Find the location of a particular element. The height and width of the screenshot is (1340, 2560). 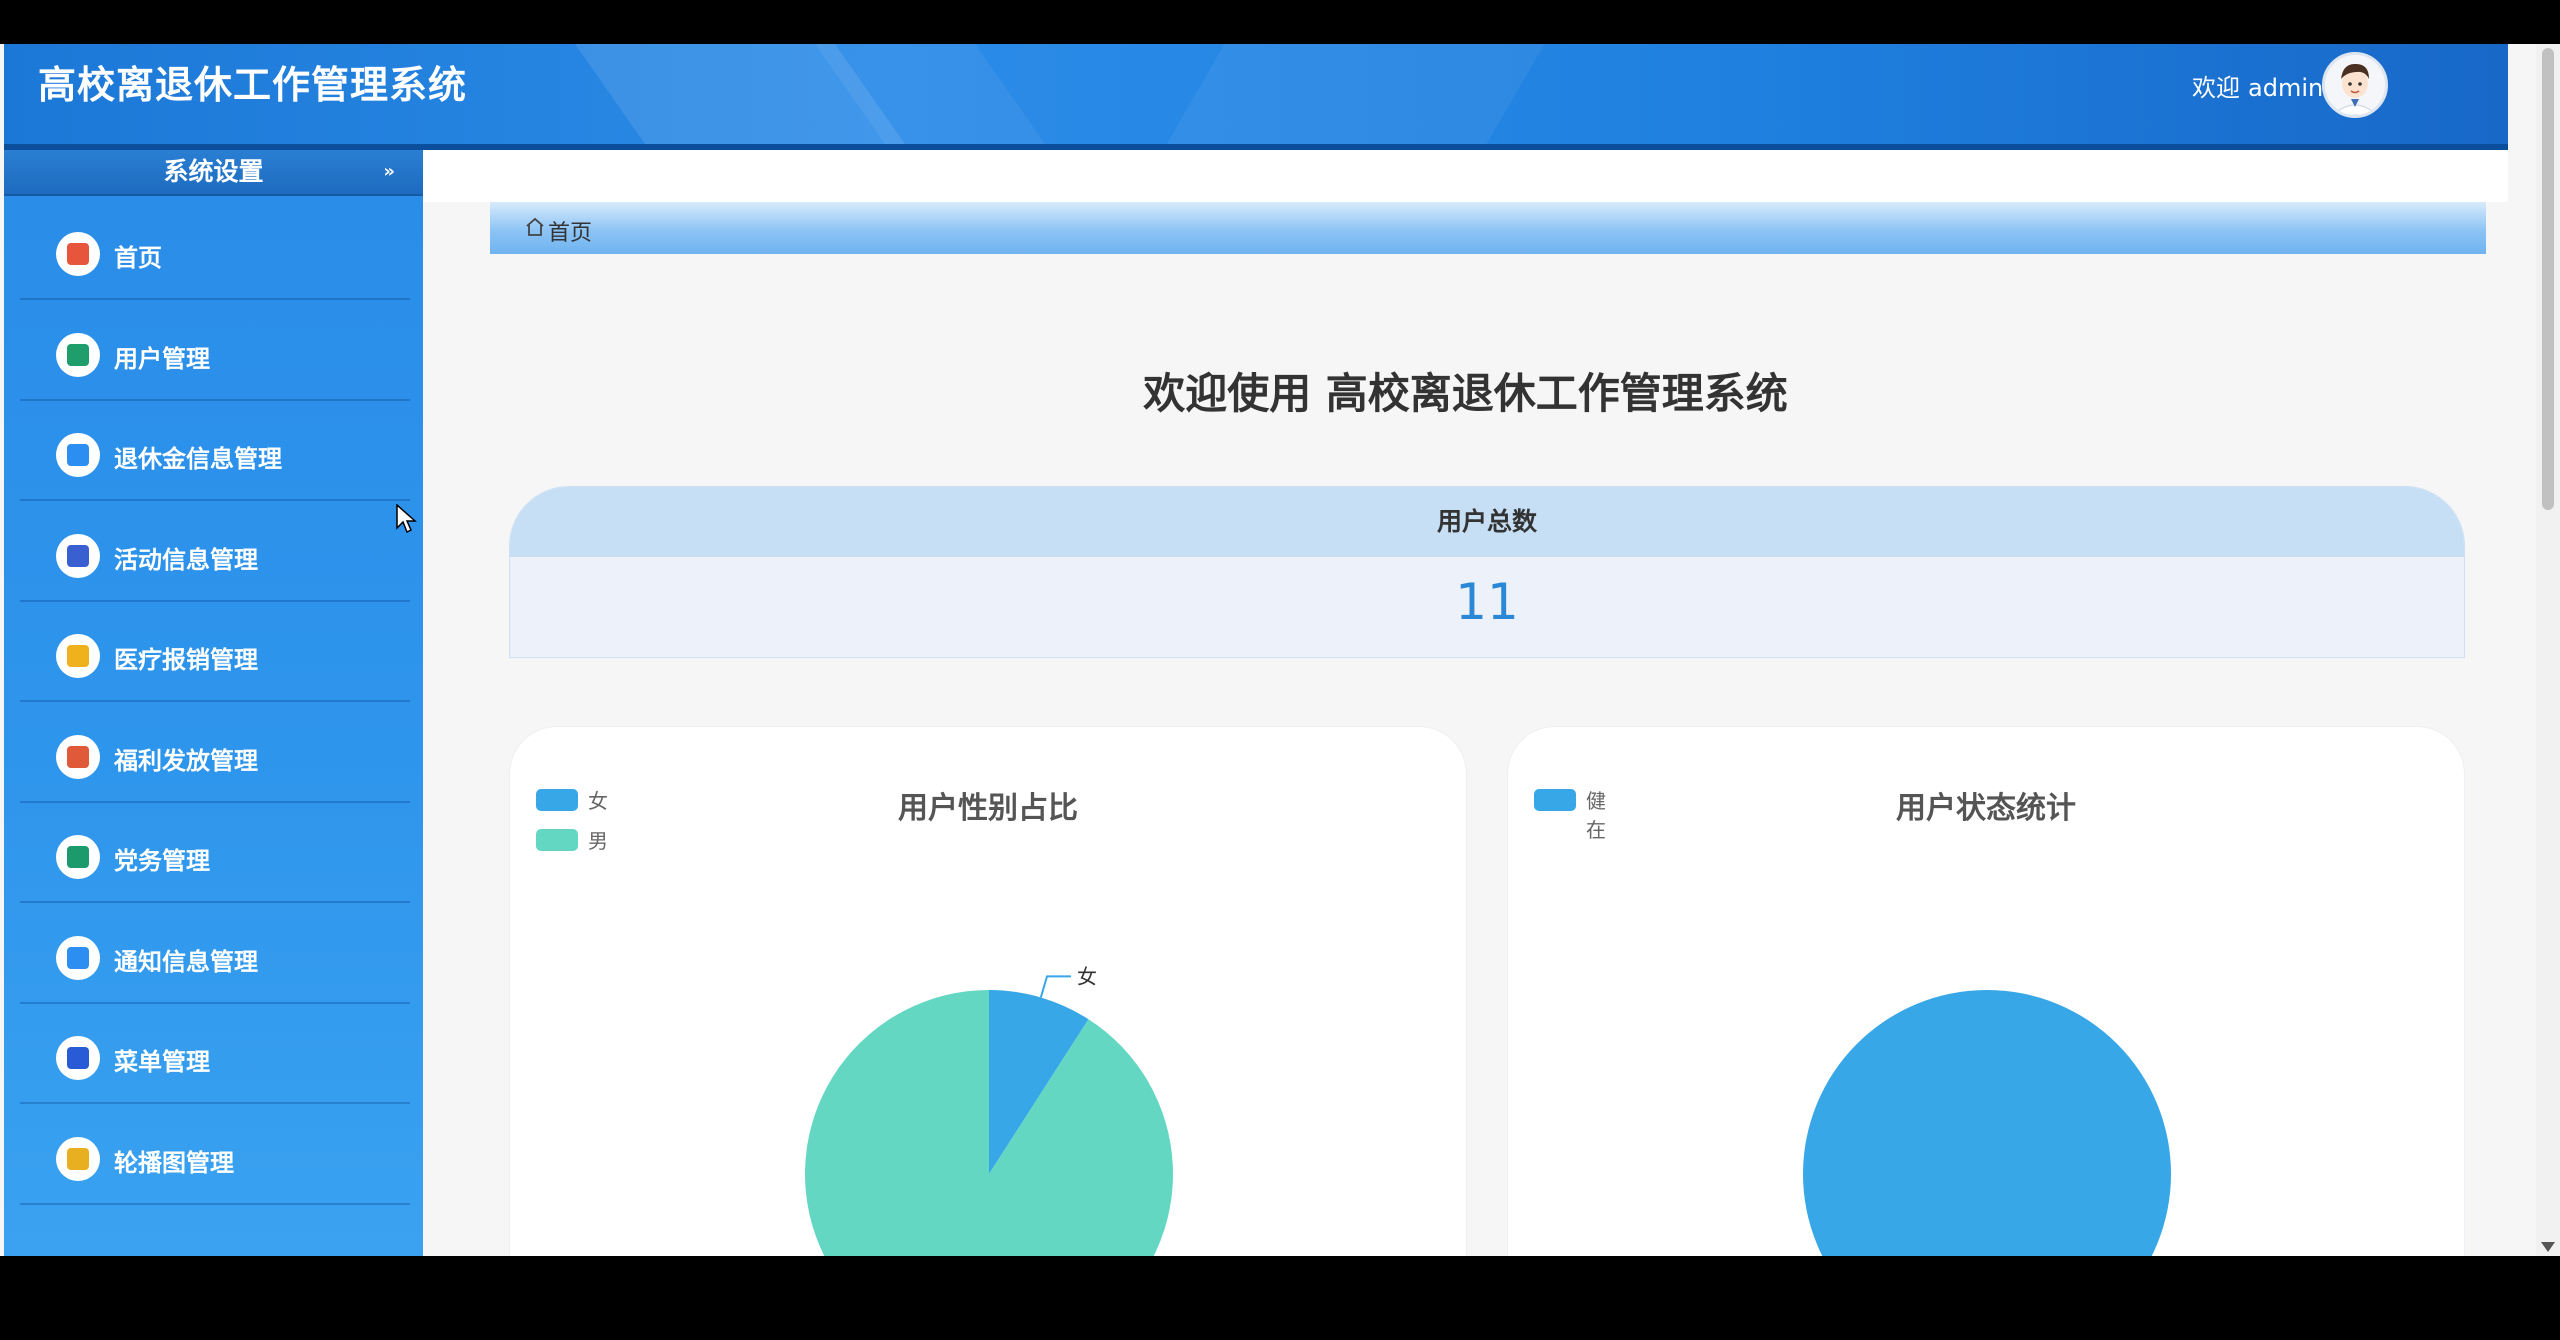

sidebar-item: 用户管理 is located at coordinates (215, 351).